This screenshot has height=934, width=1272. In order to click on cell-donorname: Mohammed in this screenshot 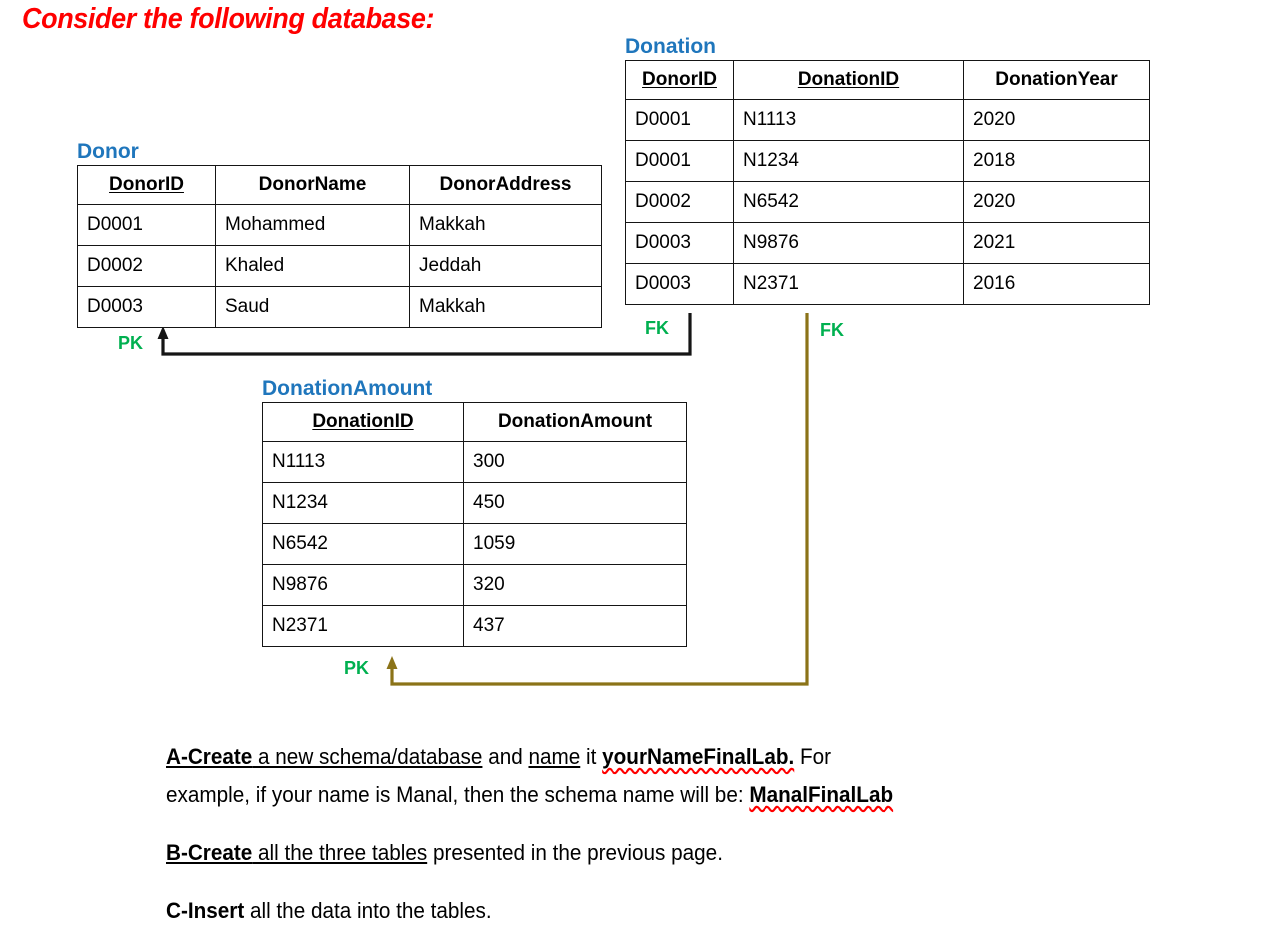, I will do `click(312, 225)`.